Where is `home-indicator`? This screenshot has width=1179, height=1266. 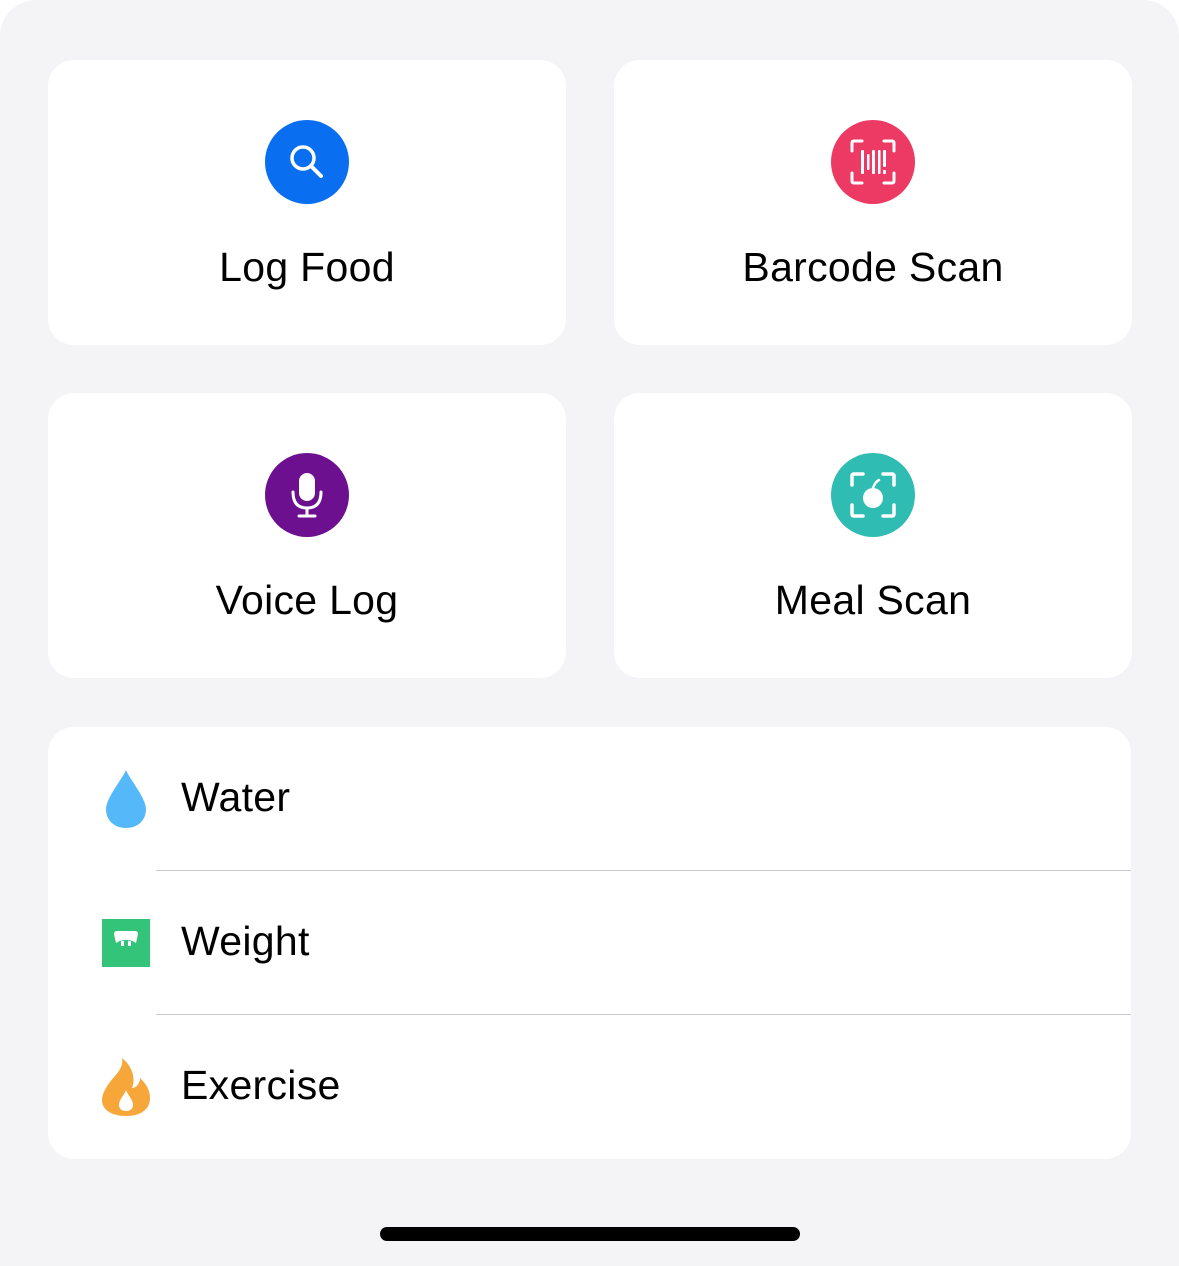
home-indicator is located at coordinates (590, 1234).